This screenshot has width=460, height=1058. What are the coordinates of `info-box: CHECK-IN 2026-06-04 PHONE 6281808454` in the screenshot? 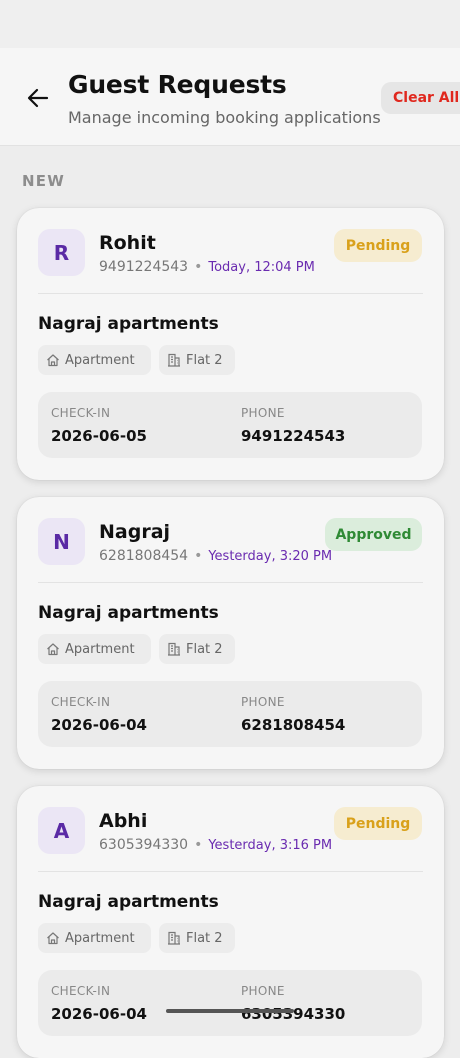 It's located at (230, 714).